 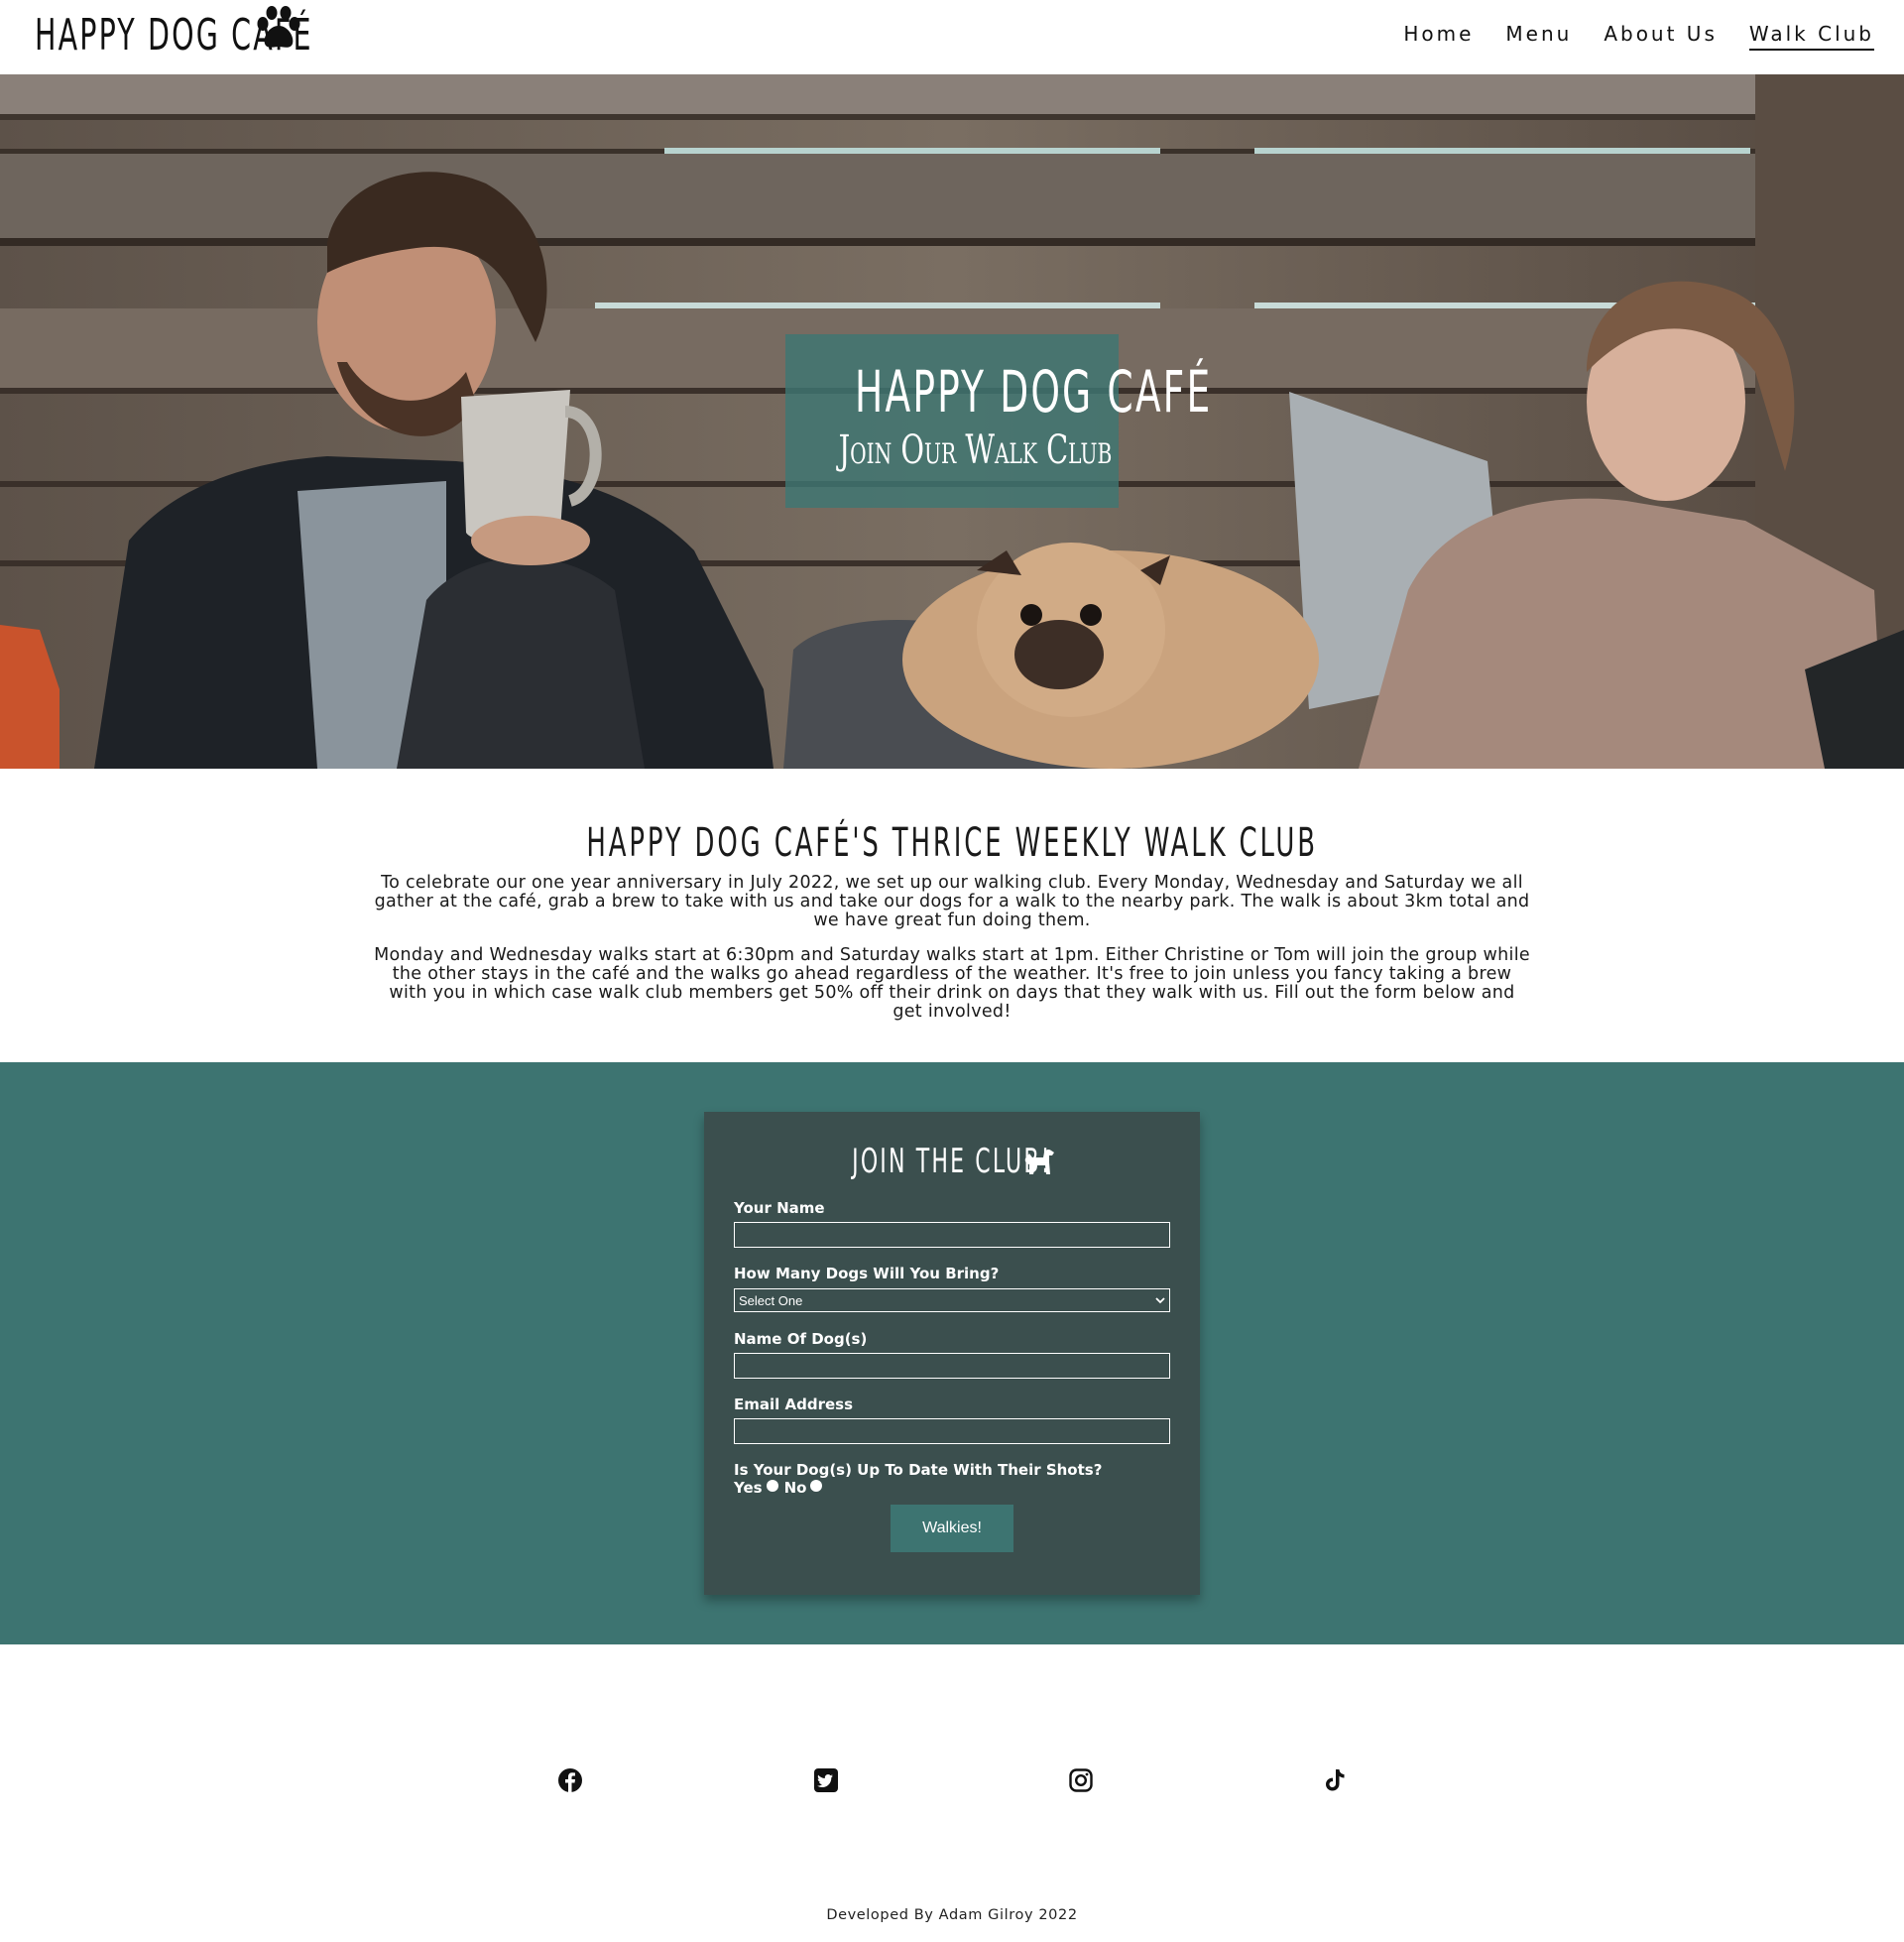 What do you see at coordinates (952, 1235) in the screenshot?
I see `name-input` at bounding box center [952, 1235].